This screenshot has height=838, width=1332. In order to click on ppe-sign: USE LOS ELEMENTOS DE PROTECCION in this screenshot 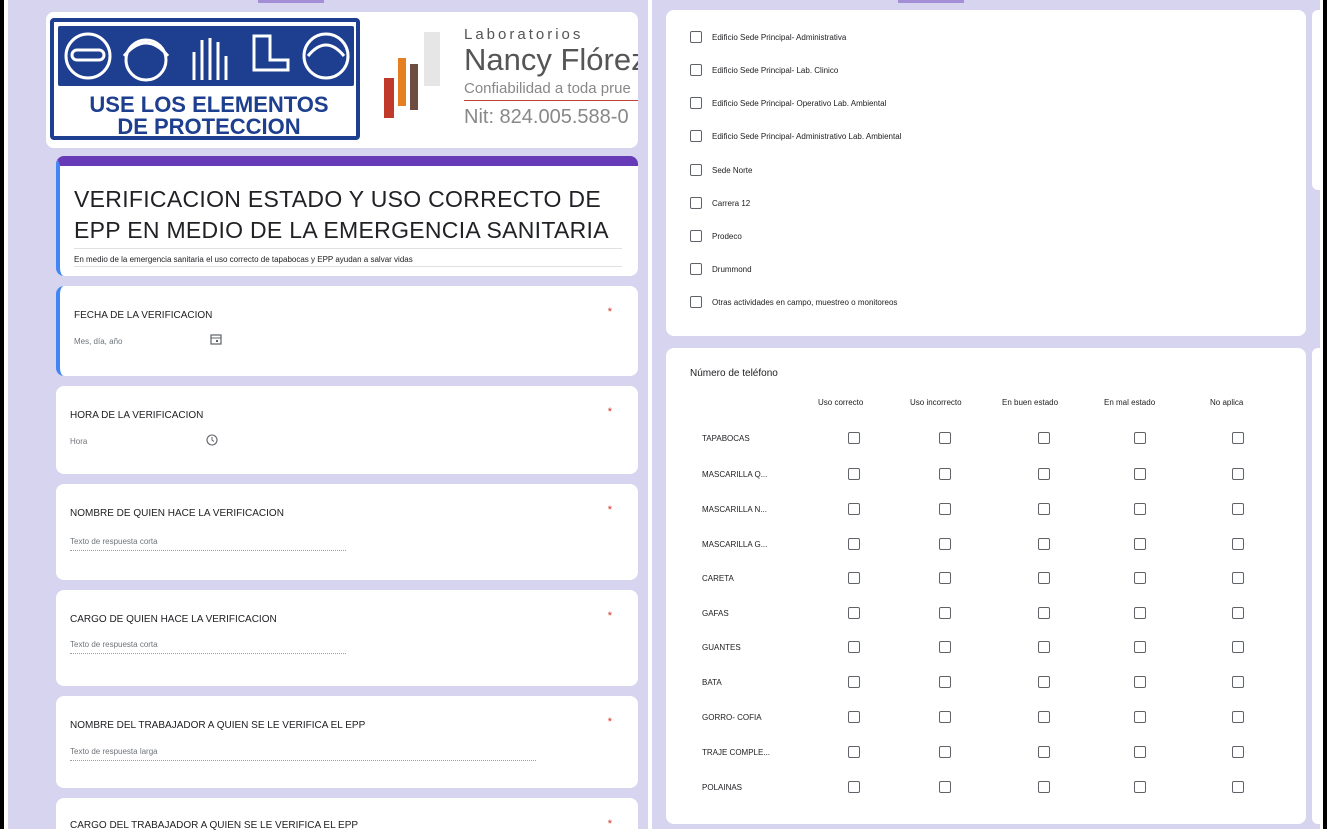, I will do `click(207, 80)`.